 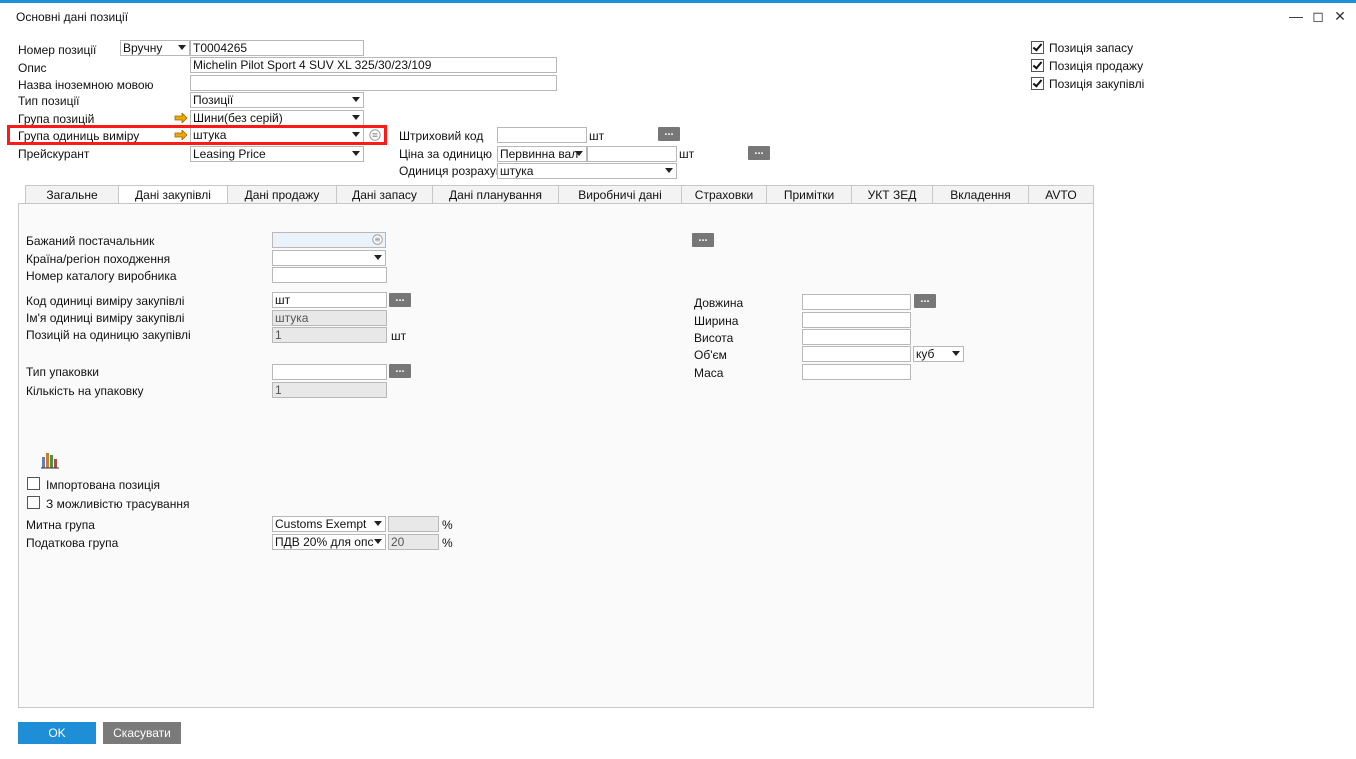 I want to click on volume-unit-select: куб, so click(x=938, y=354).